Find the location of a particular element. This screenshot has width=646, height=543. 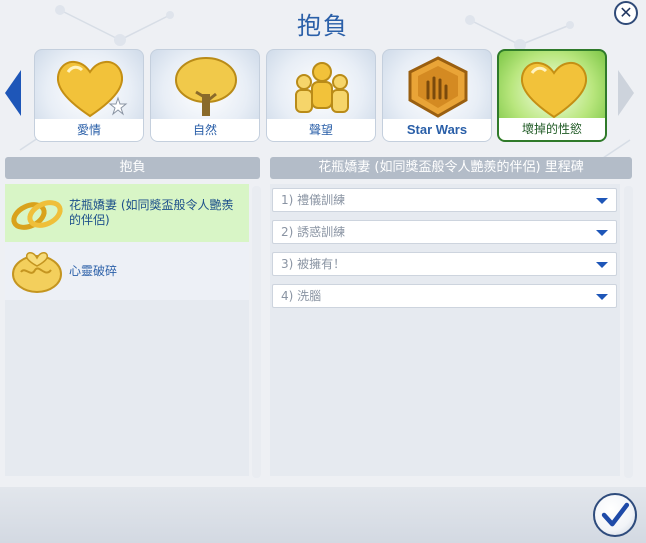

milestones-header: 花瓶嬌妻 (如同獎盃般令人艷羨的伴侶) 里程碑 is located at coordinates (451, 168).